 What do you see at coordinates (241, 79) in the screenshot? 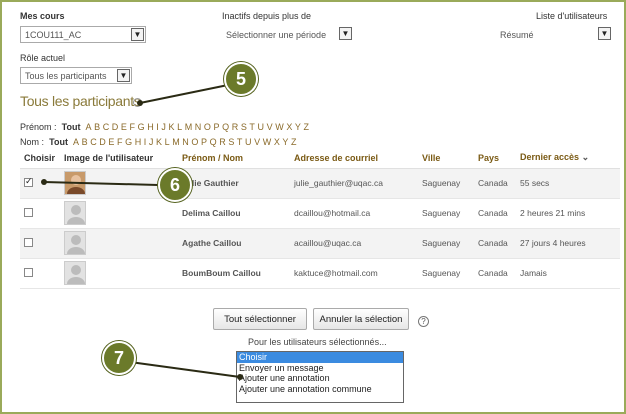
I see `callout-badge: 5` at bounding box center [241, 79].